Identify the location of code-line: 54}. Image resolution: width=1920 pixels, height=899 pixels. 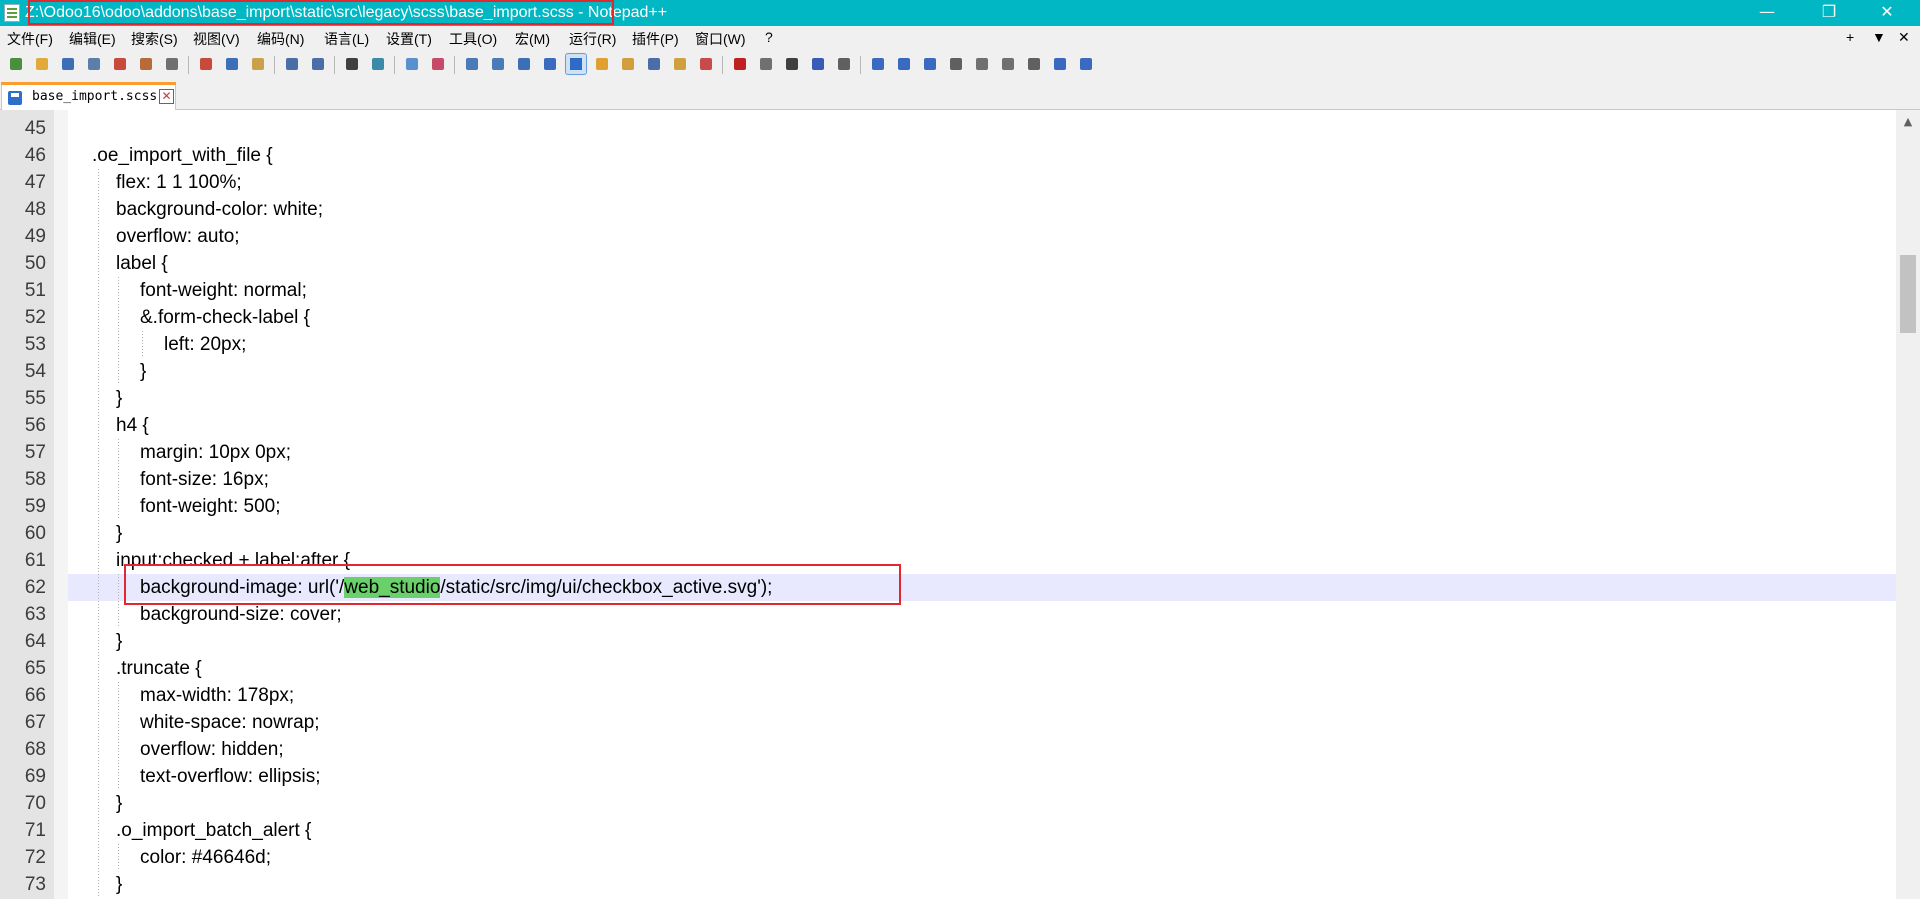
(948, 371).